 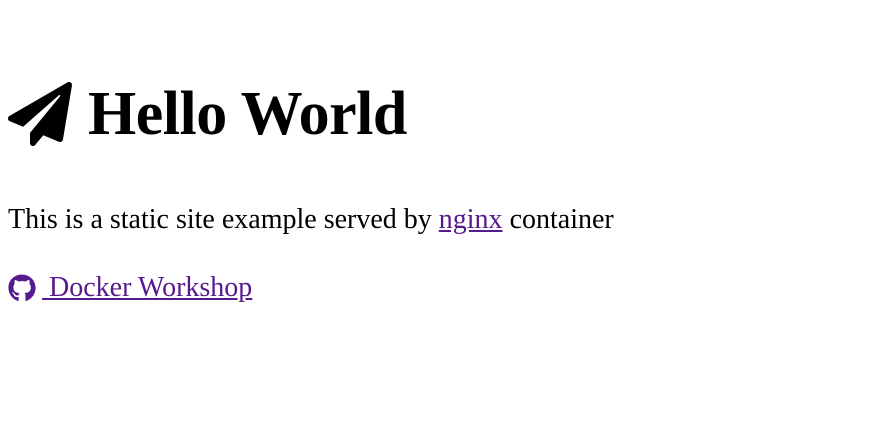 What do you see at coordinates (40, 114) in the screenshot?
I see `paper-plane-icon` at bounding box center [40, 114].